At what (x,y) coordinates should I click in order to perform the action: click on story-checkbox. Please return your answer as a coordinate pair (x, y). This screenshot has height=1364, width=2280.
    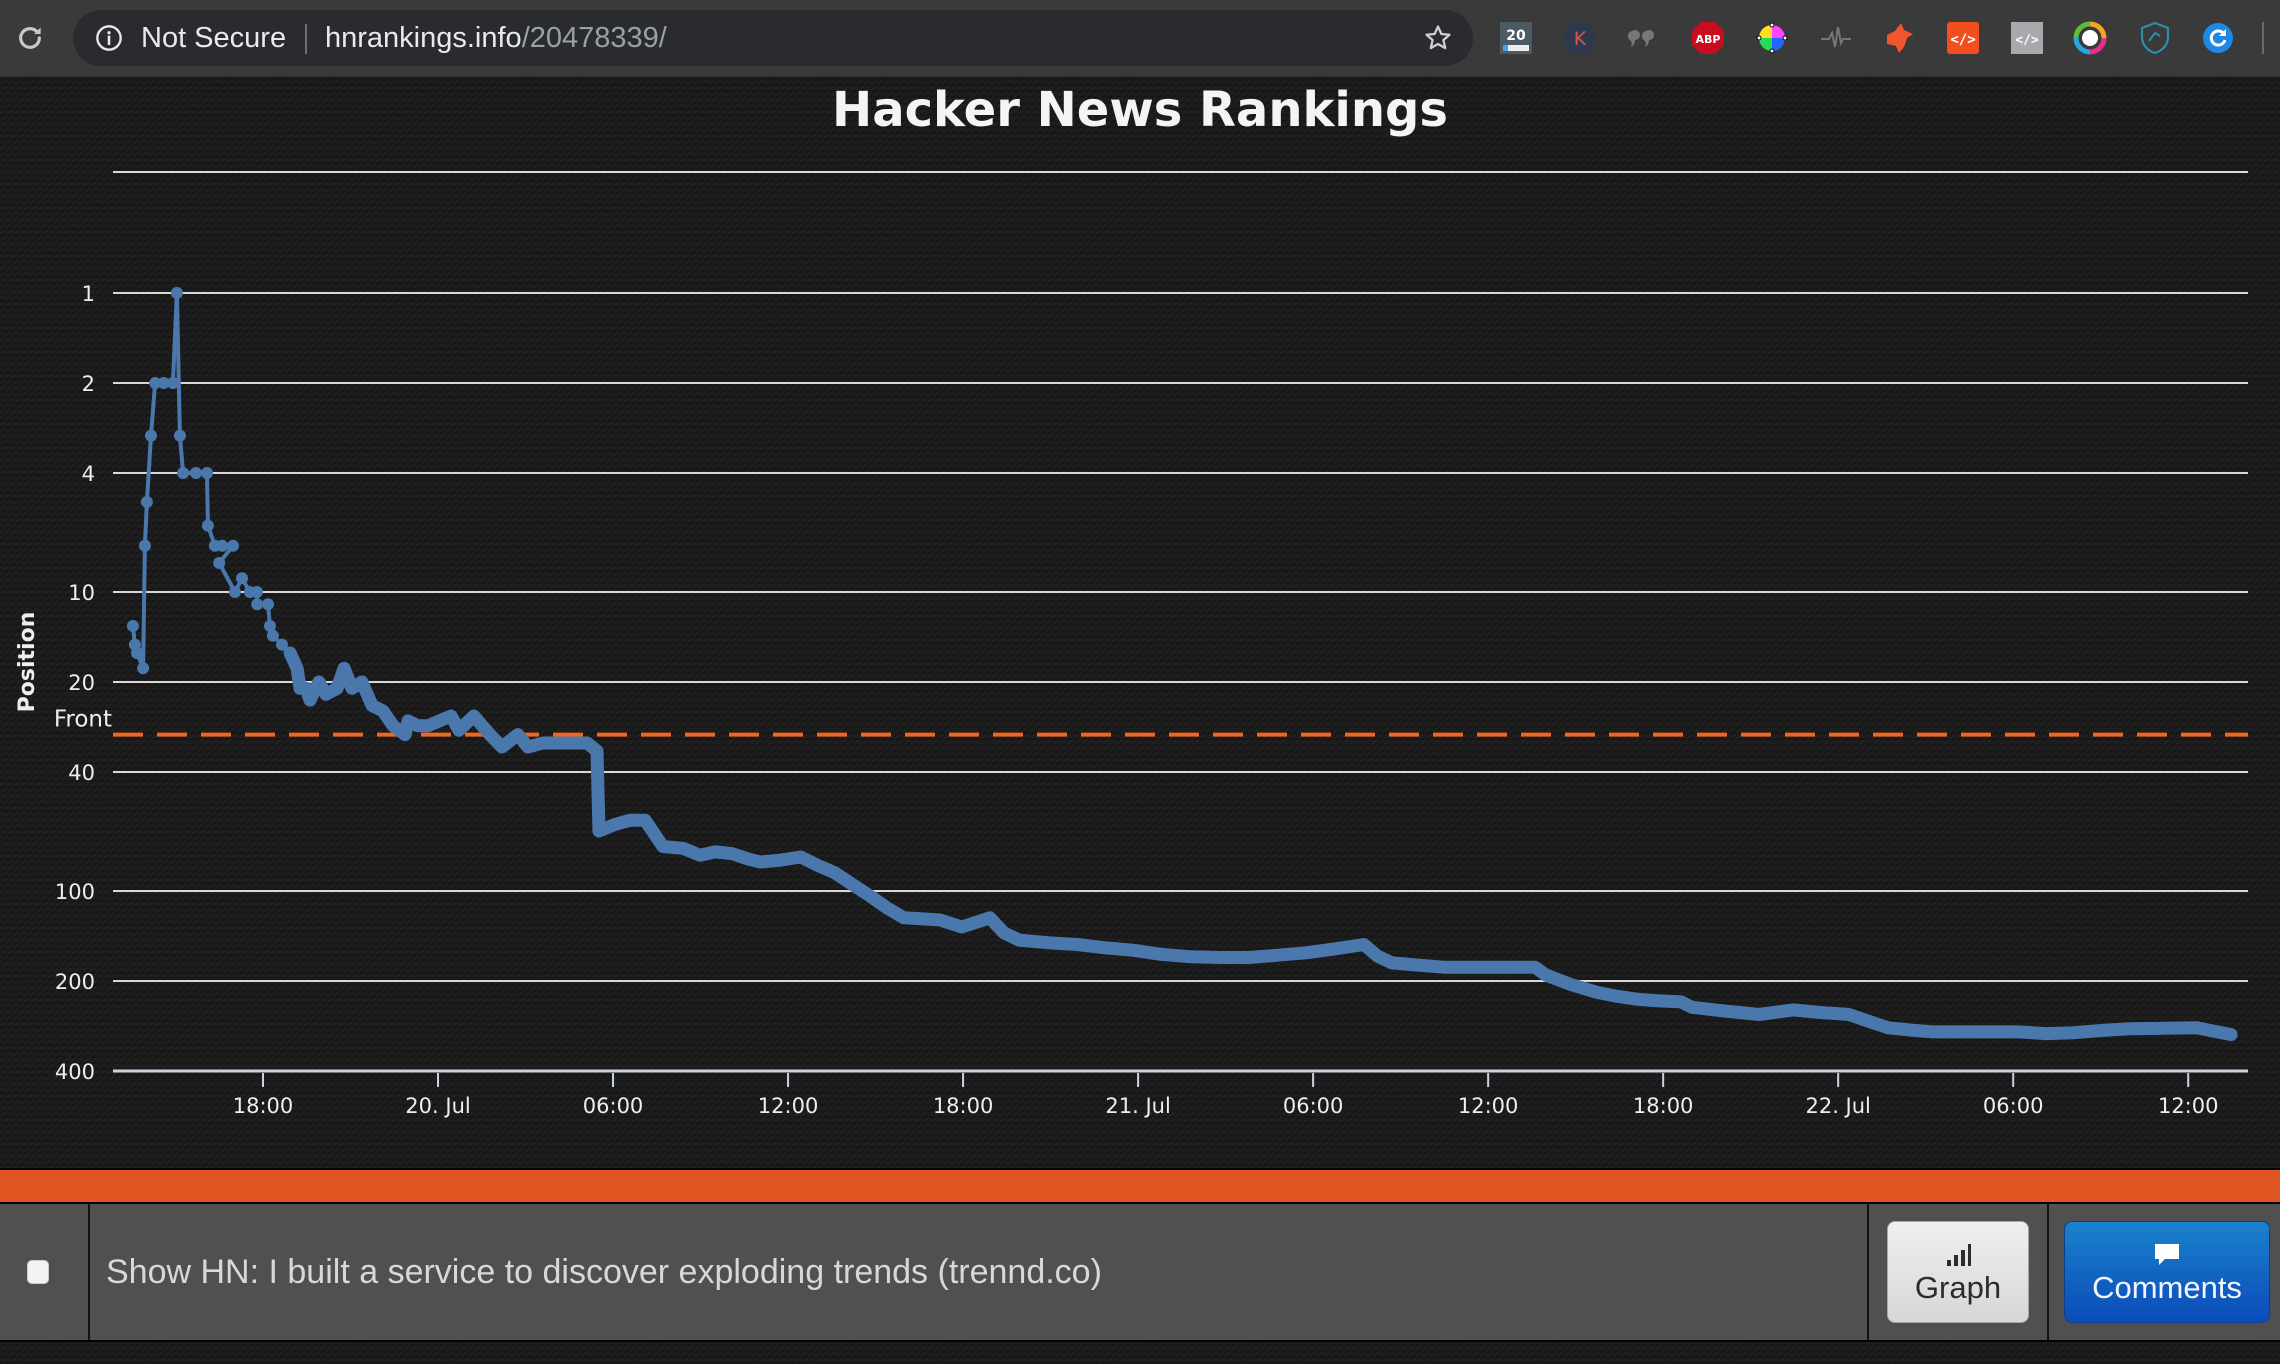
    Looking at the image, I should click on (38, 1272).